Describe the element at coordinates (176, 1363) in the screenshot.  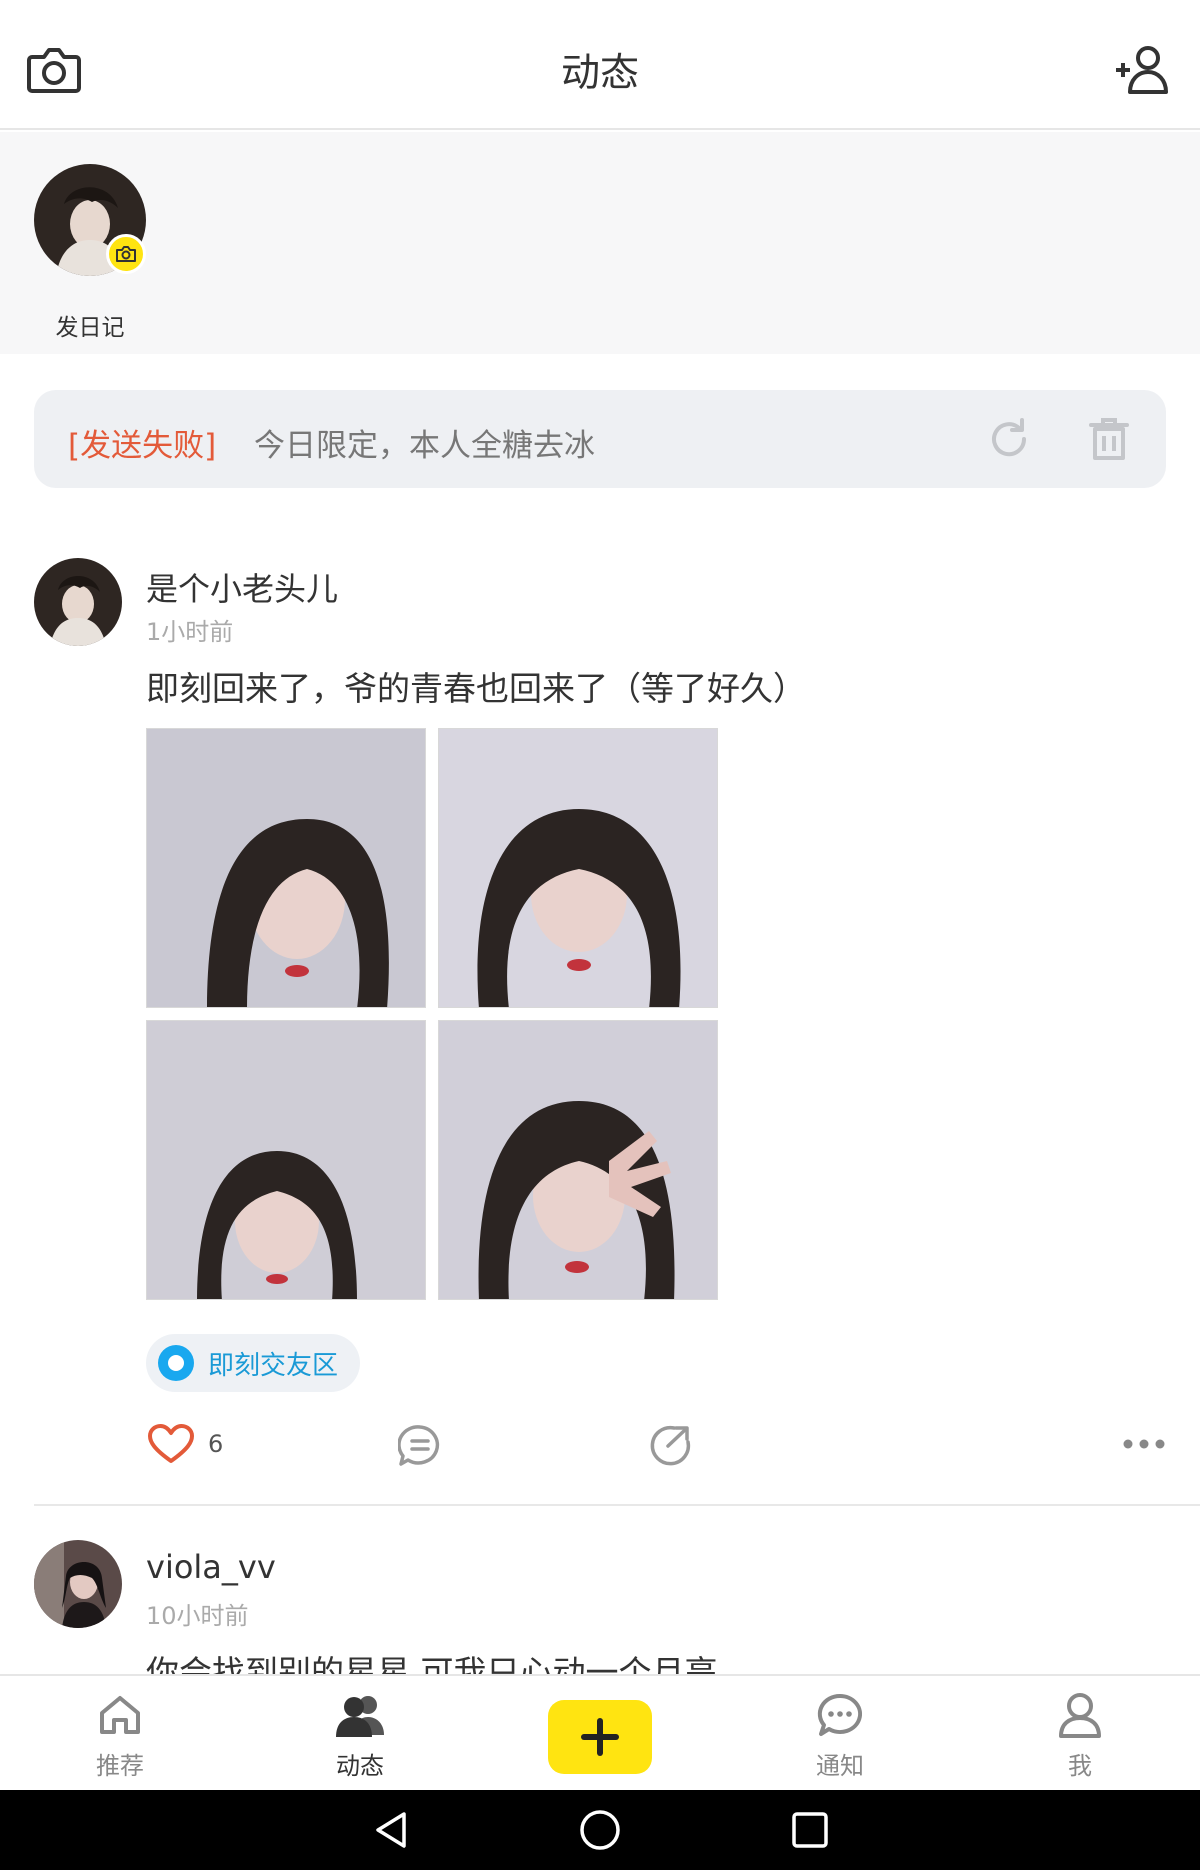
I see `topic-icon` at that location.